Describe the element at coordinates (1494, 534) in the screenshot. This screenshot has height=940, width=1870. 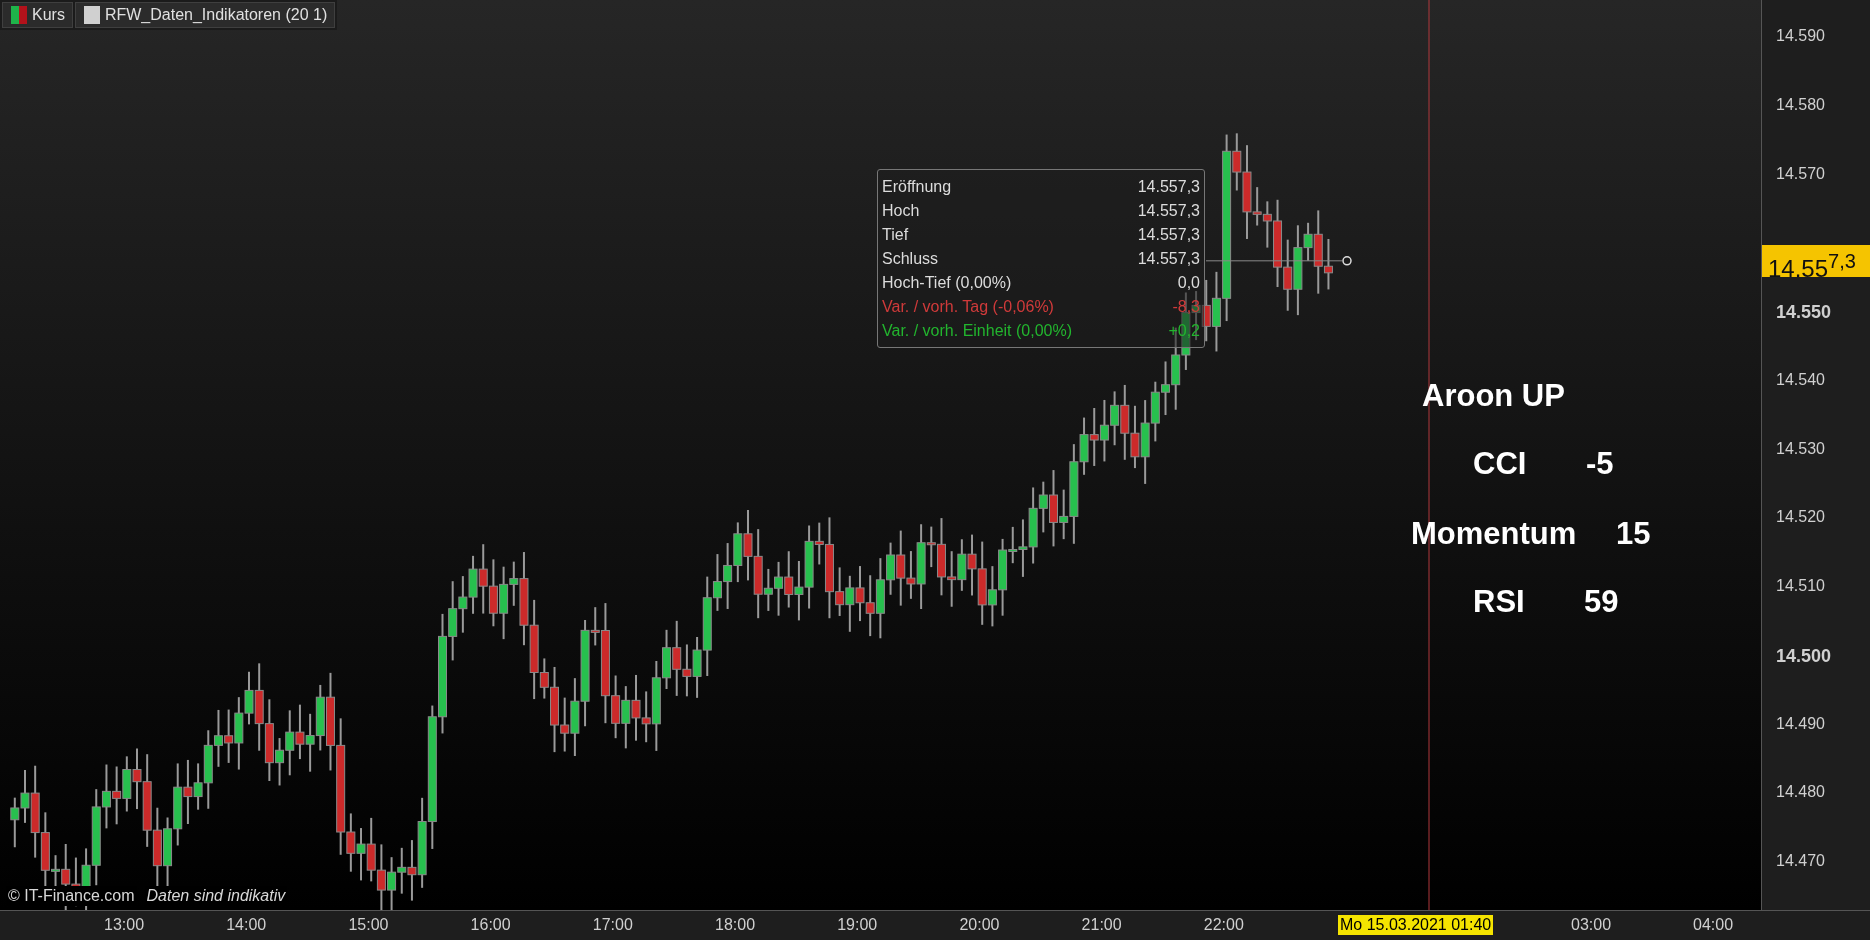
I see `indicator-label: Momentum` at that location.